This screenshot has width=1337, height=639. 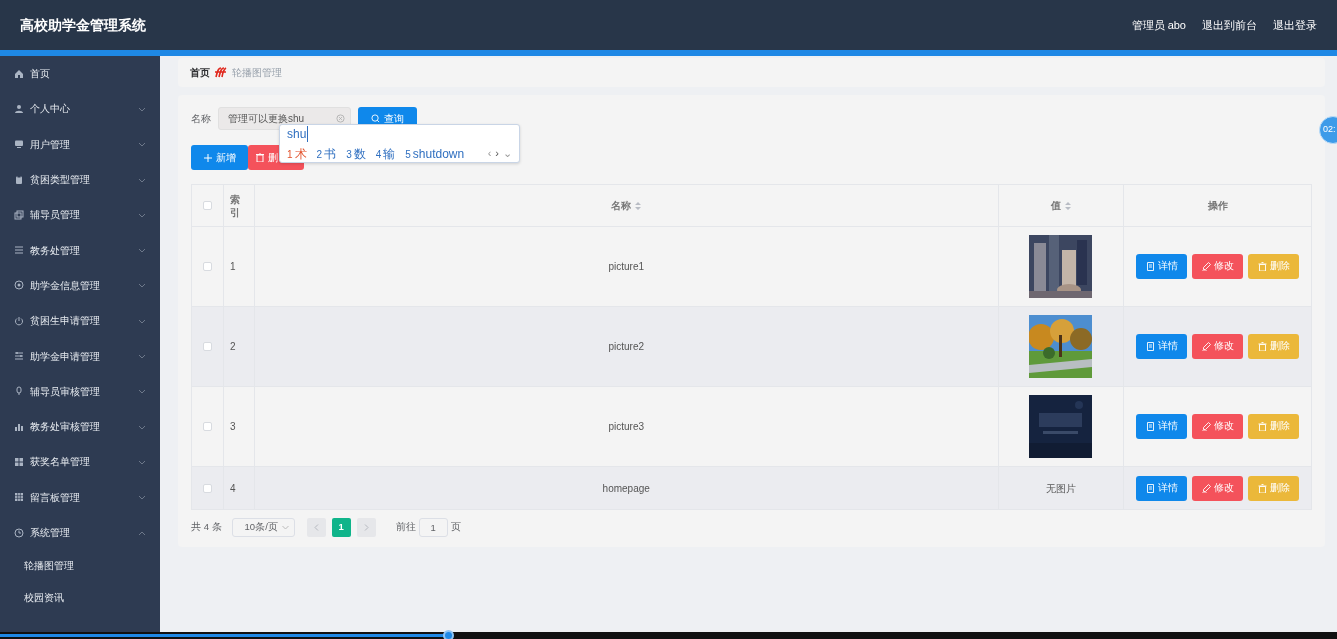 I want to click on table-cell-text: 1, so click(x=232, y=267).